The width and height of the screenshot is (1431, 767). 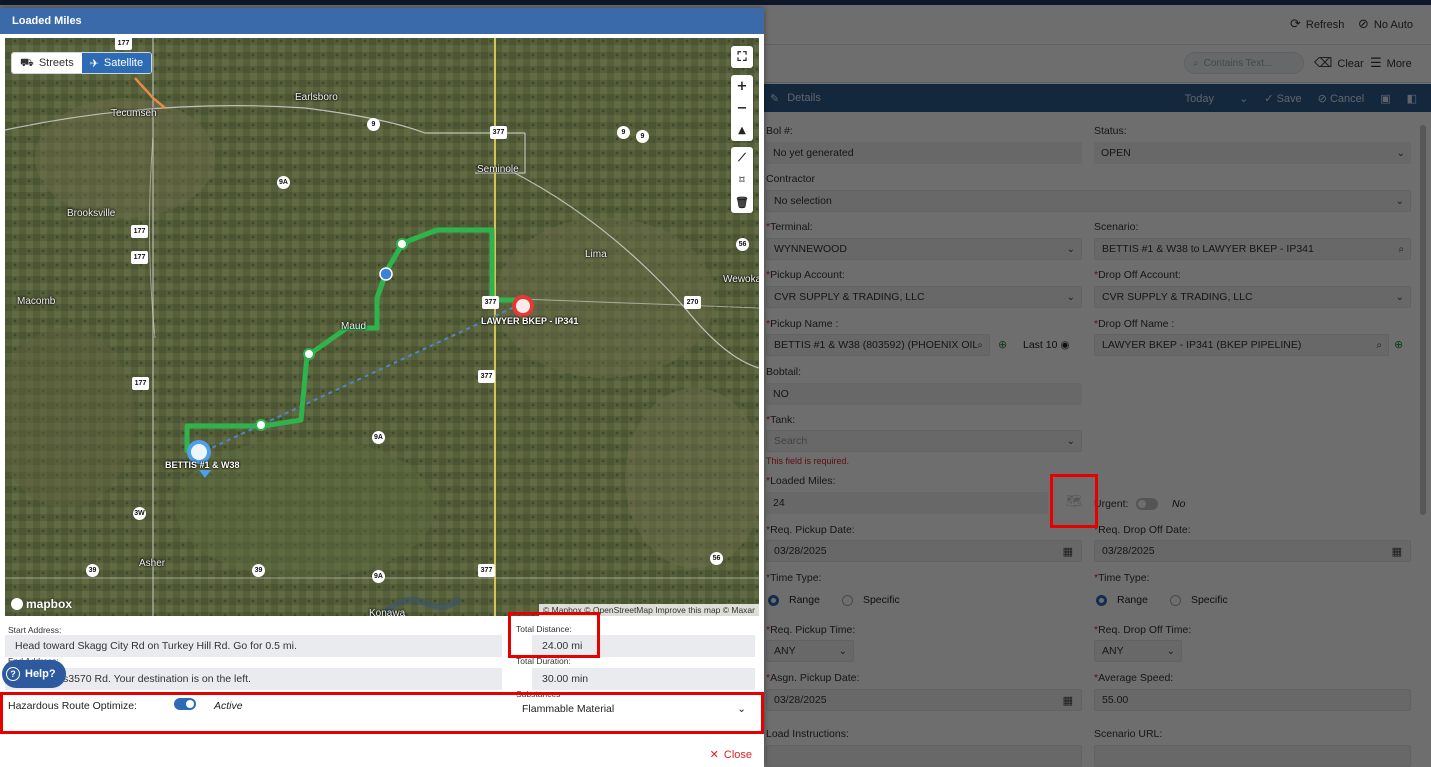 I want to click on details-title: Details, so click(x=804, y=98).